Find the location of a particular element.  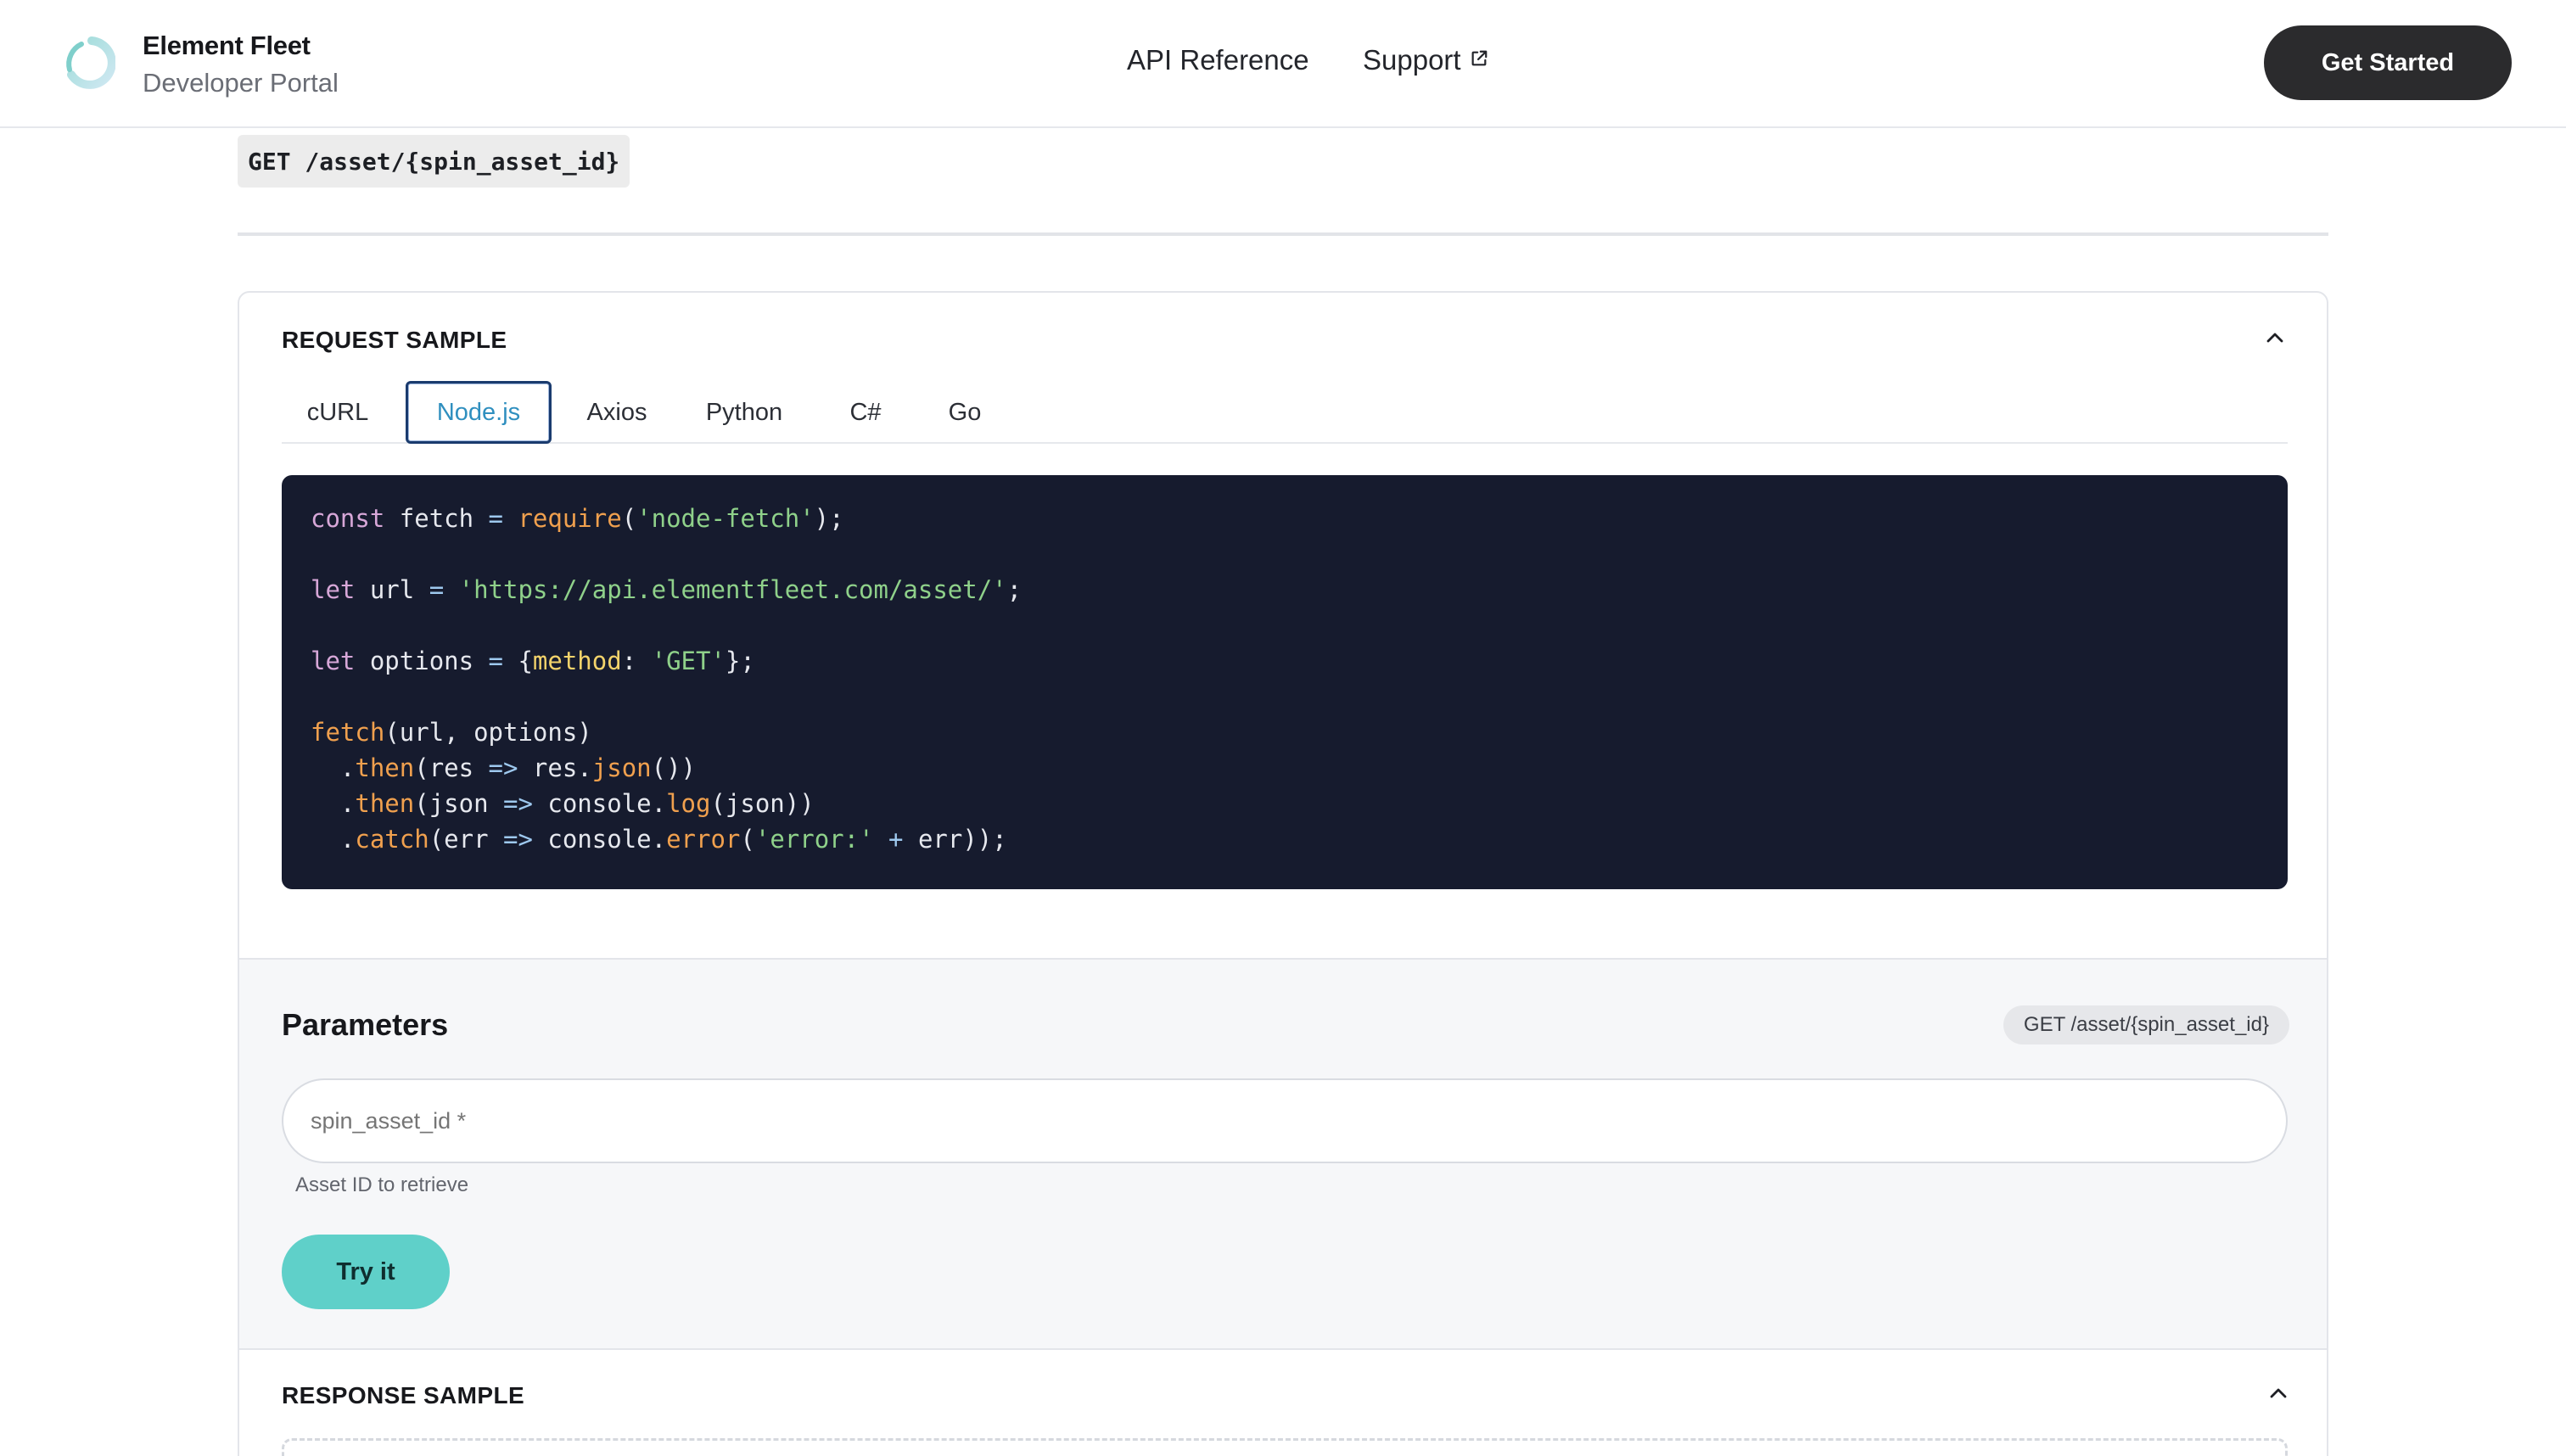

get-started-button: Get Started is located at coordinates (2388, 63).